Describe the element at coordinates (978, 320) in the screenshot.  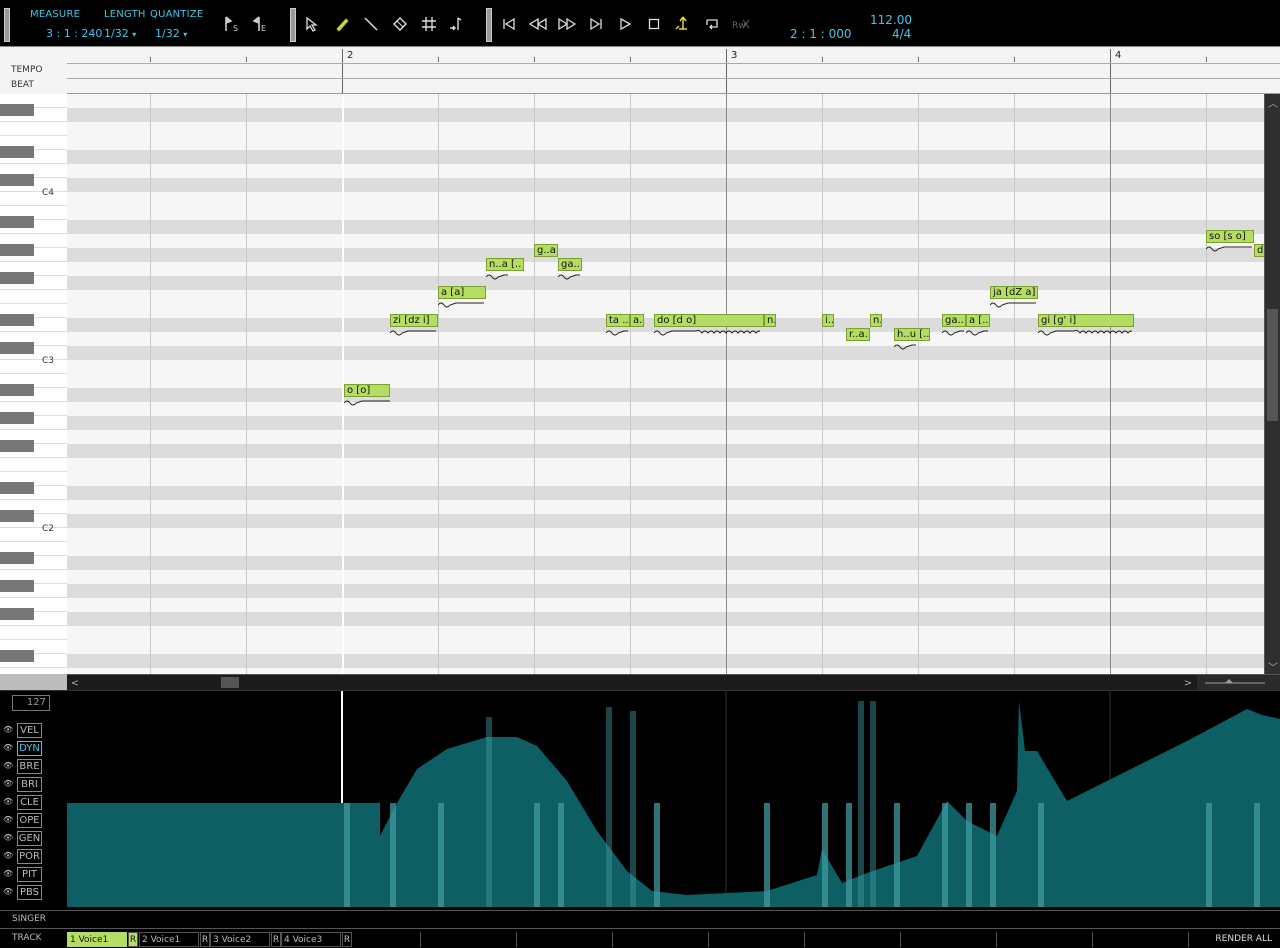
I see `note: a [..` at that location.